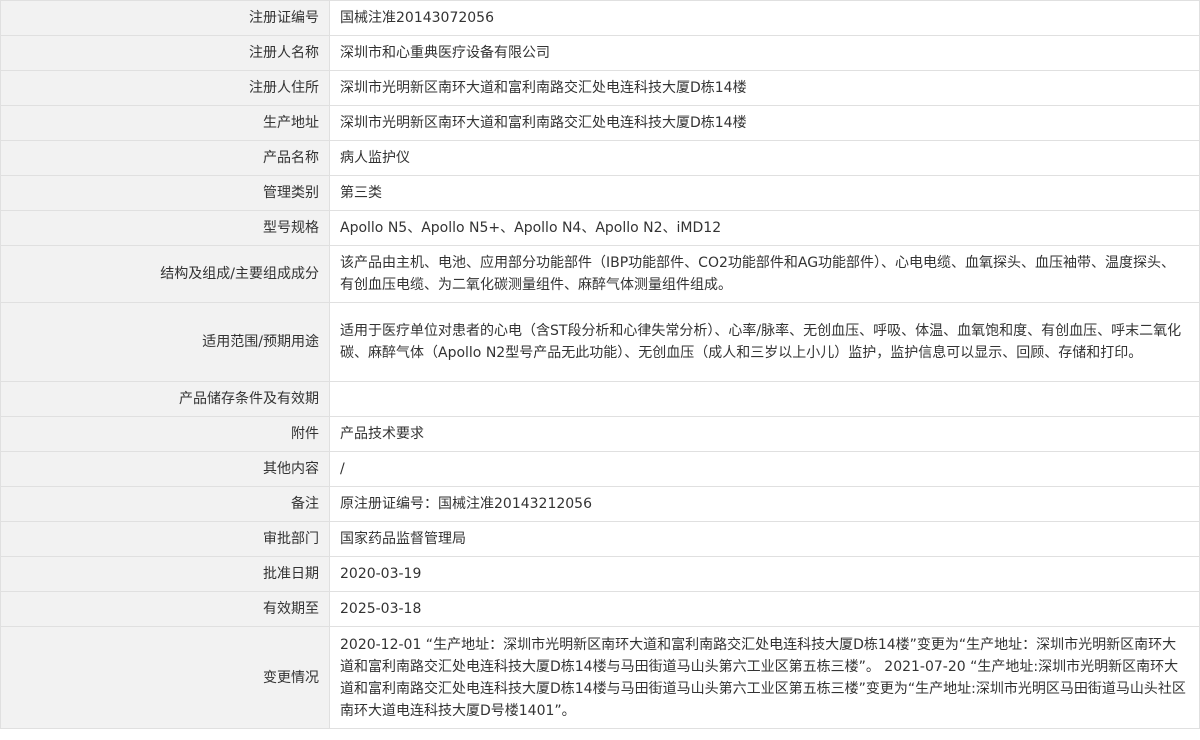 This screenshot has width=1200, height=740. Describe the element at coordinates (764, 504) in the screenshot. I see `row-value: 原注册证编号：国械注准20143212056` at that location.